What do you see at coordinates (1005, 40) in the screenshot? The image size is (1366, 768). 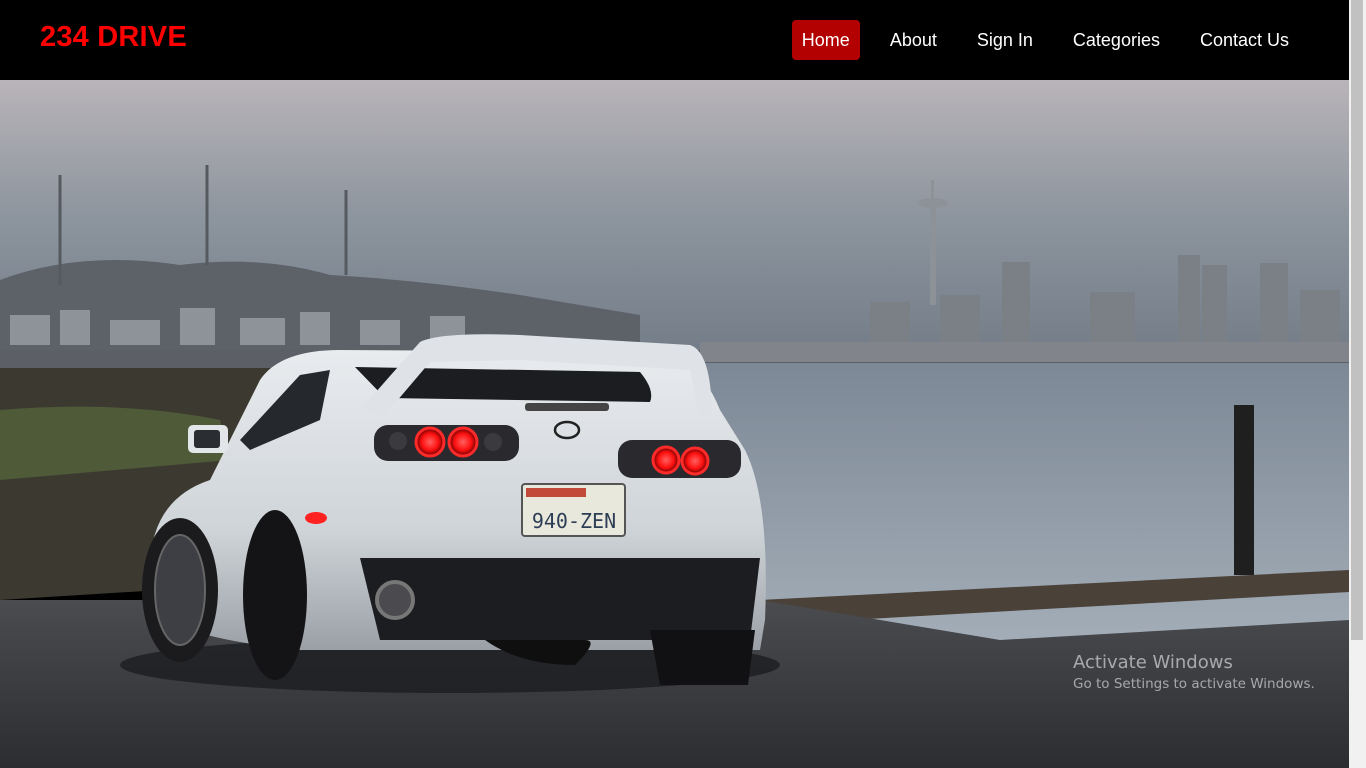 I see `nav-sign-in-link: Sign In` at bounding box center [1005, 40].